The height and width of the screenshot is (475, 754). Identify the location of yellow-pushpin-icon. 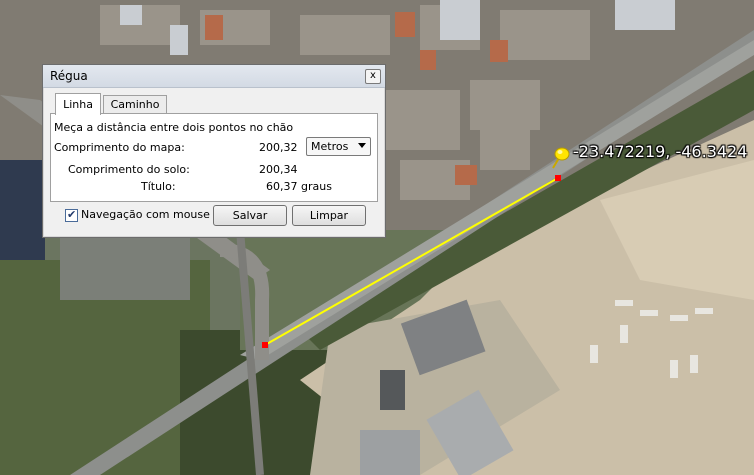
(560, 158).